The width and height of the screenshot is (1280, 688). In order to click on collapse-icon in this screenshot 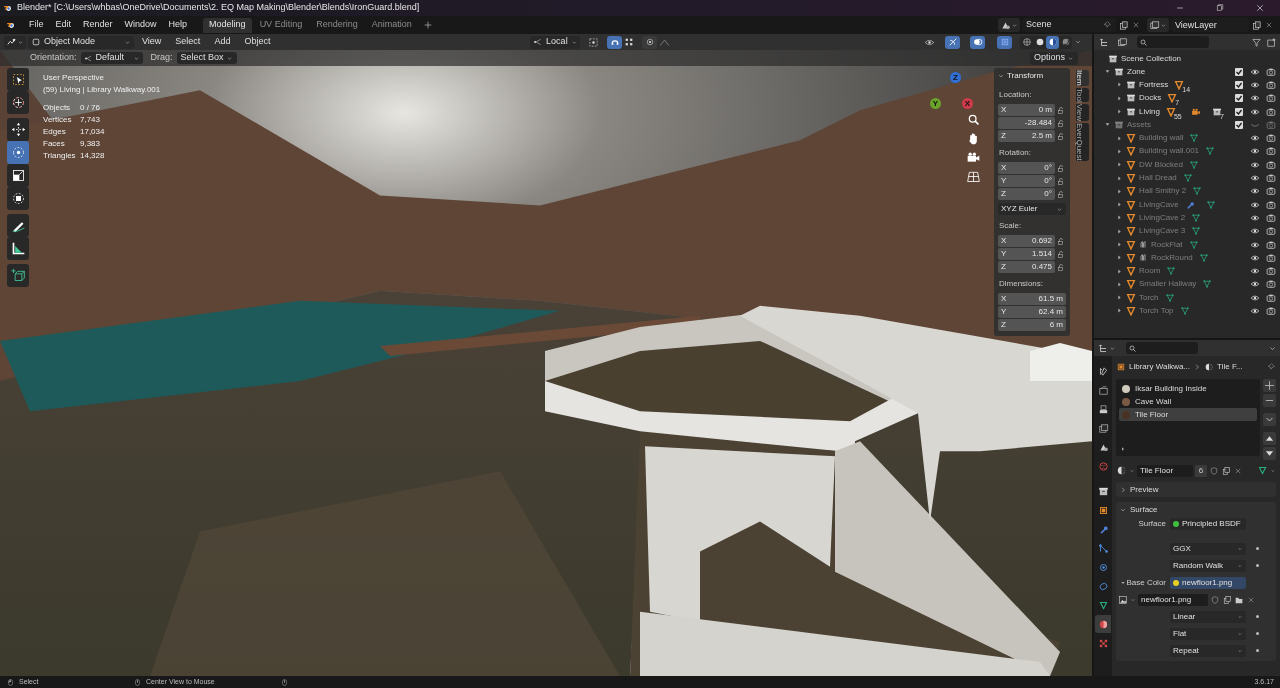, I will do `click(1001, 76)`.